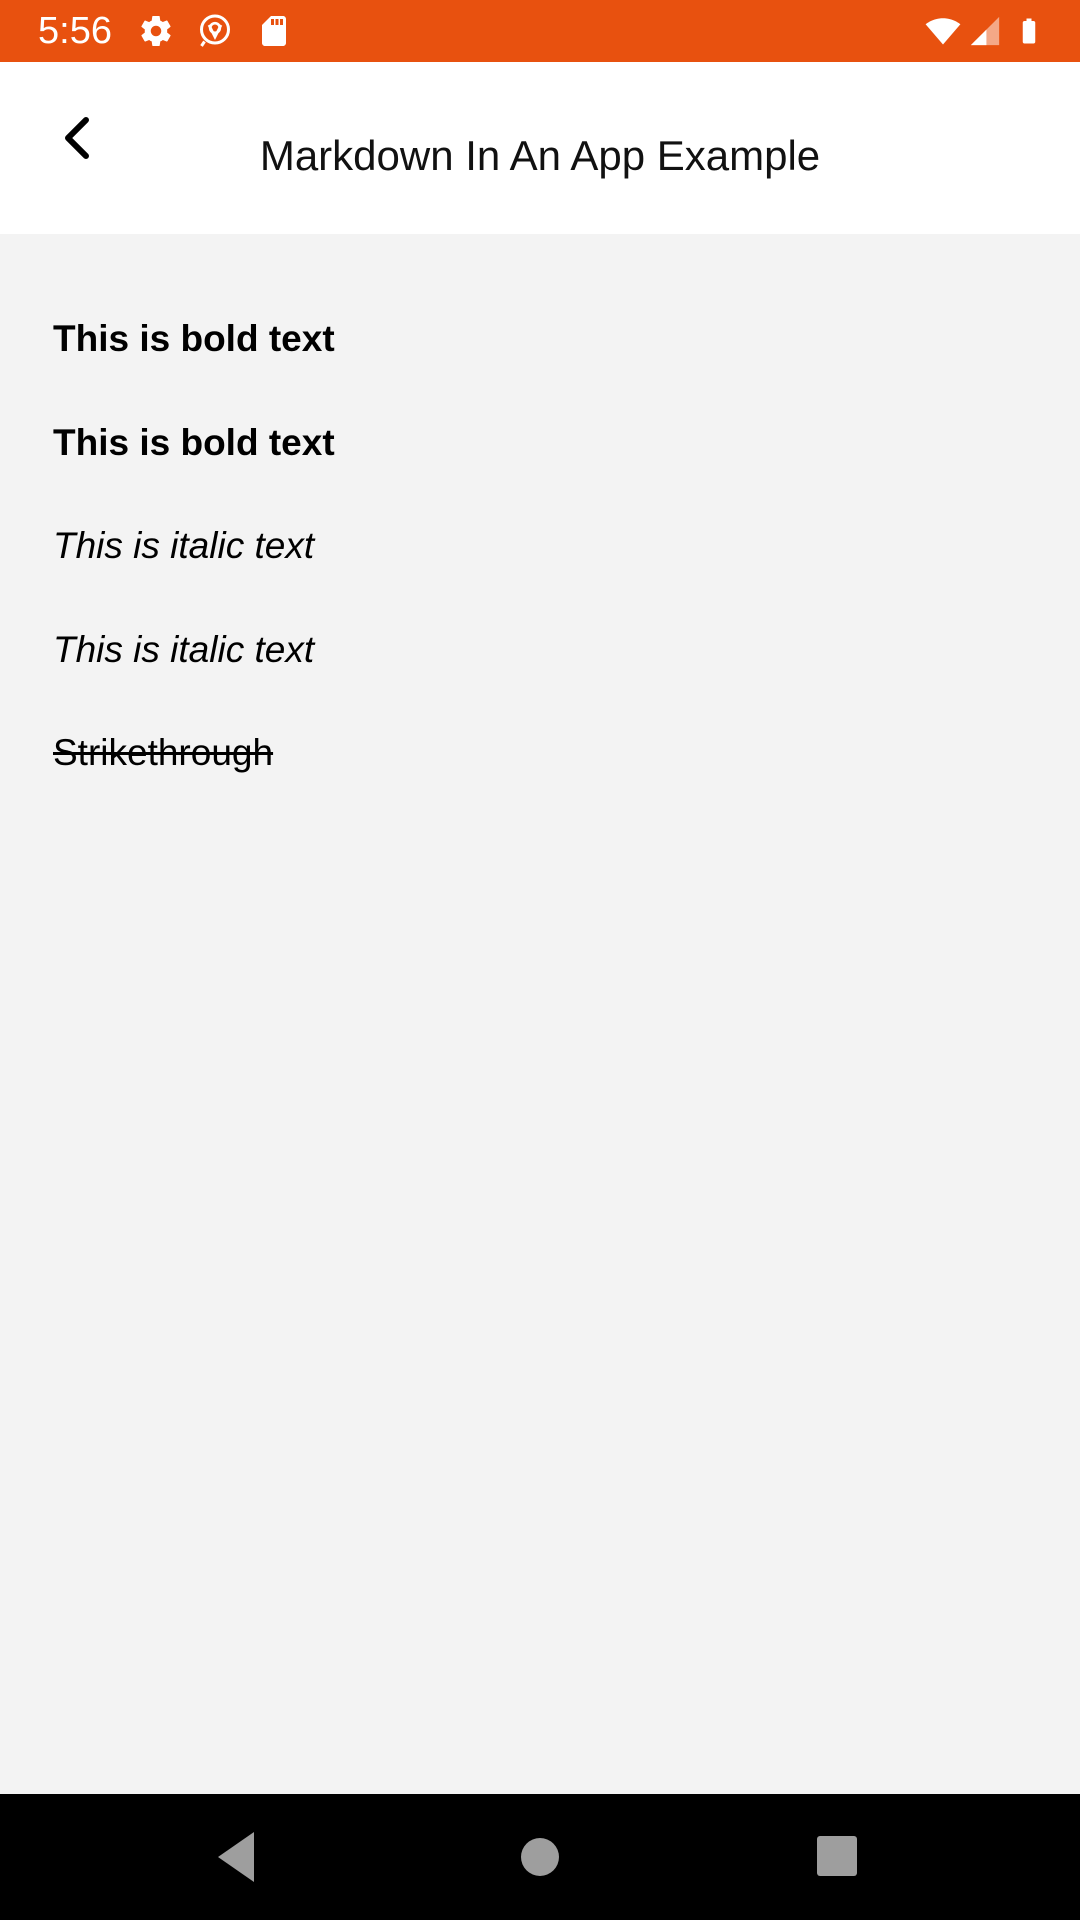 The image size is (1080, 1920). Describe the element at coordinates (985, 31) in the screenshot. I see `cell-signal-icon` at that location.